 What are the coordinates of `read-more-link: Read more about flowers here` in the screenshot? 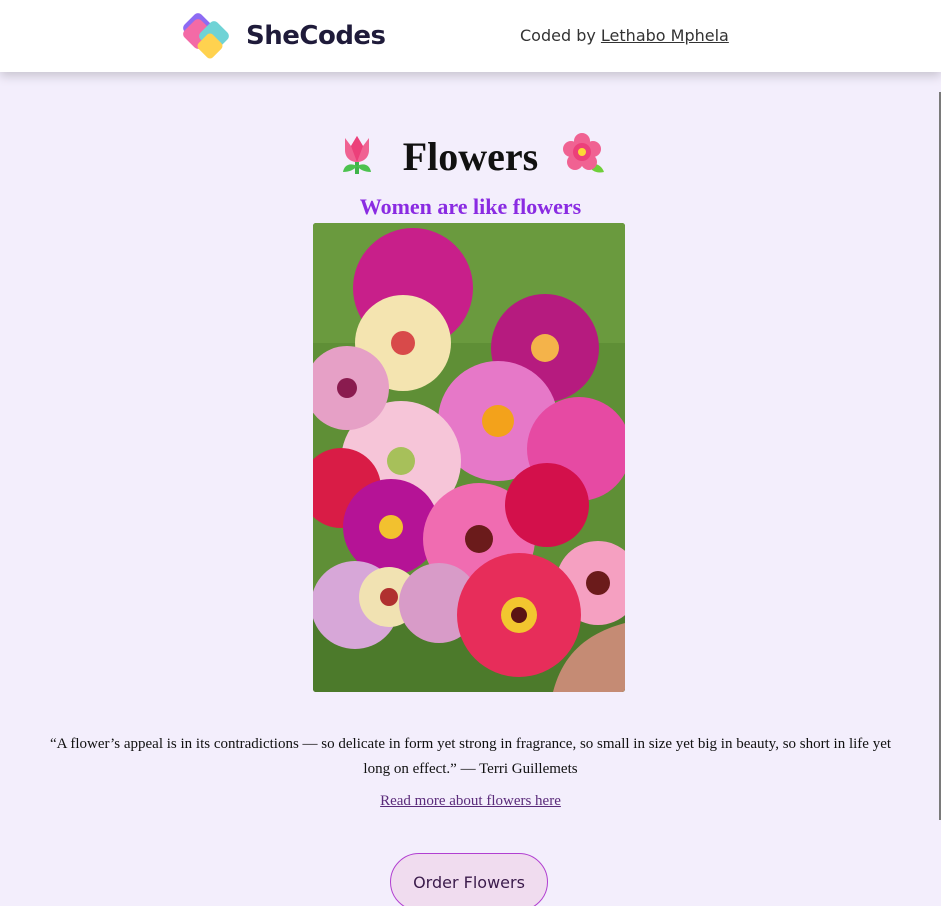 It's located at (470, 801).